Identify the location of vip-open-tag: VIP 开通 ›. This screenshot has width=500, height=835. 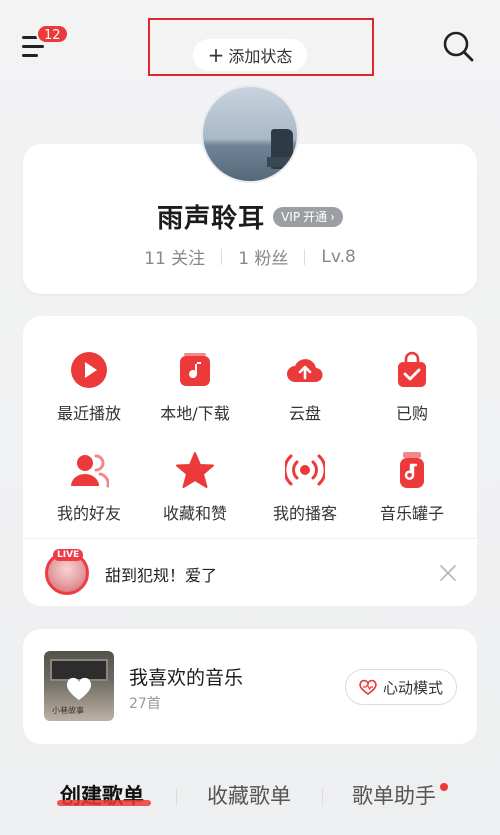
(308, 216).